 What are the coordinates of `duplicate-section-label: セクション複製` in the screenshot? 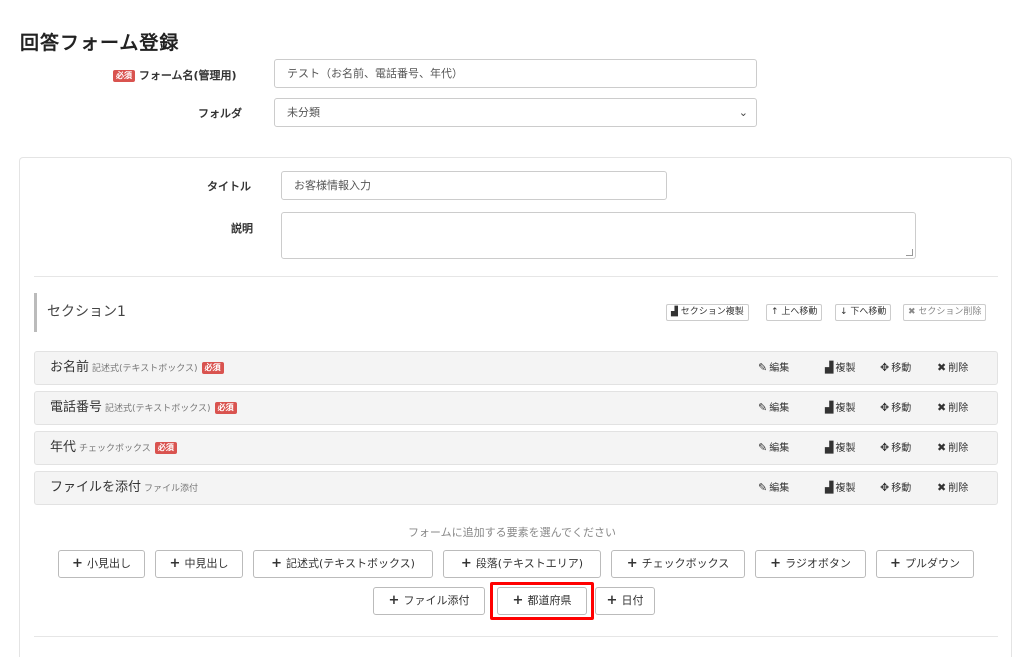 It's located at (712, 312).